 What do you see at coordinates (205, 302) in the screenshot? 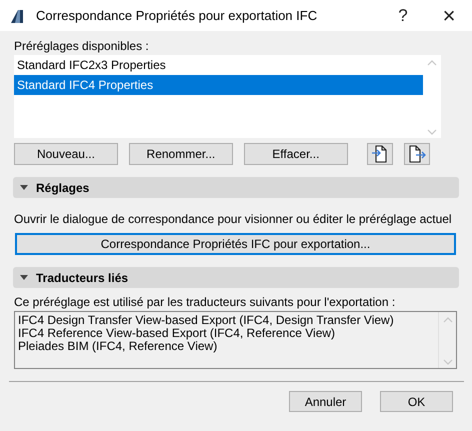
I see `section-description: Ce préréglage est utilisé par les traducteurs suivants pour l'exportation :` at bounding box center [205, 302].